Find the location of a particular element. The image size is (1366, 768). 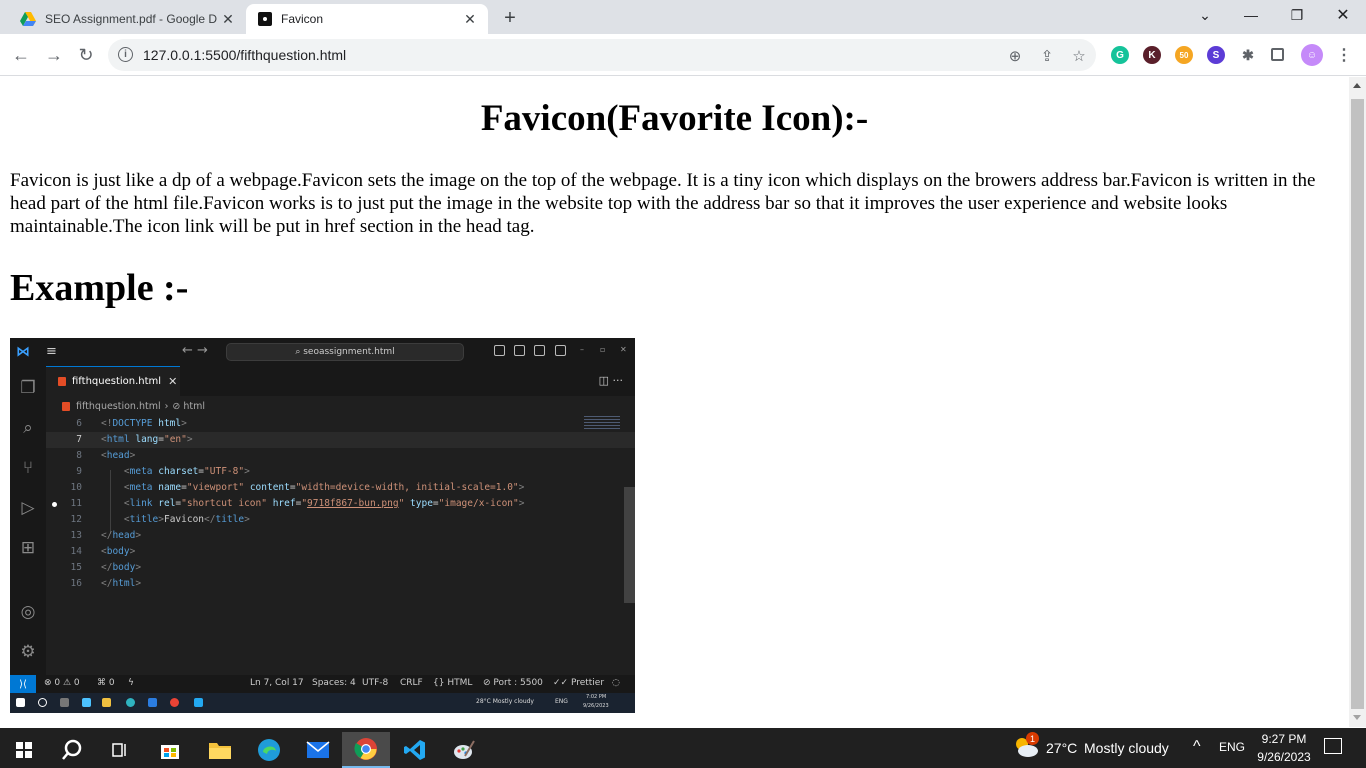

url-text: 127.0.0.1:5500/fifthquestion.html is located at coordinates (244, 55).